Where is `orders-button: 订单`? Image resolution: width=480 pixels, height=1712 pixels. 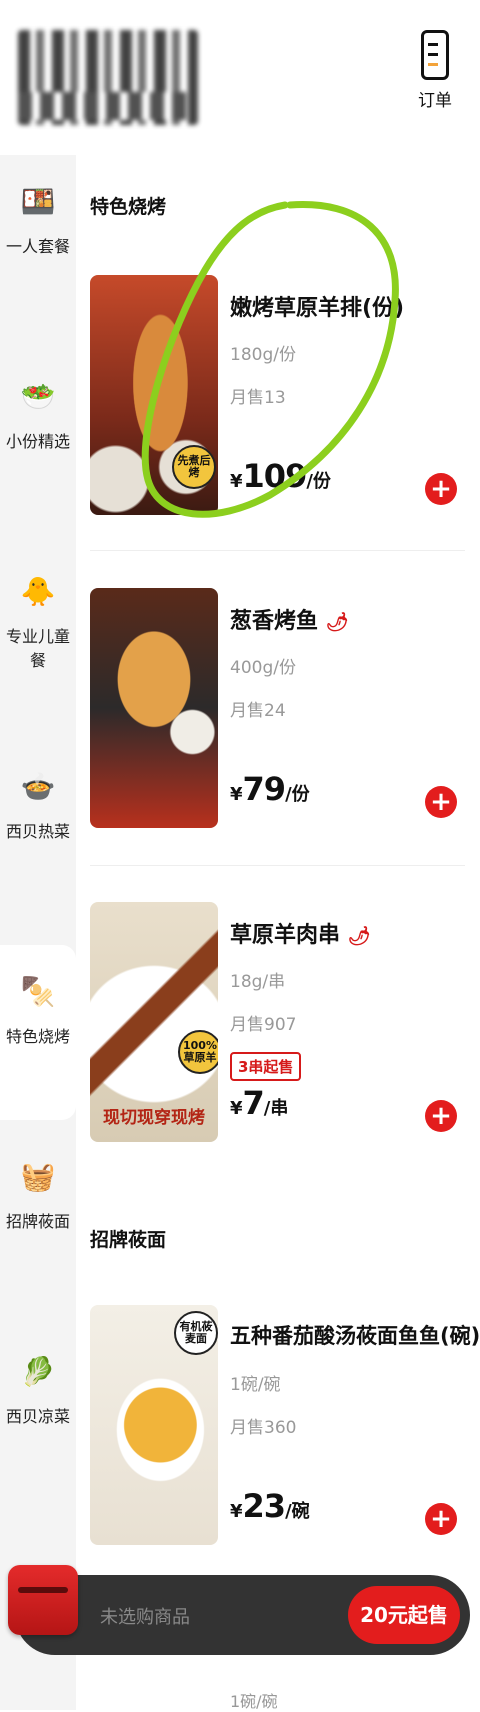 orders-button: 订单 is located at coordinates (435, 70).